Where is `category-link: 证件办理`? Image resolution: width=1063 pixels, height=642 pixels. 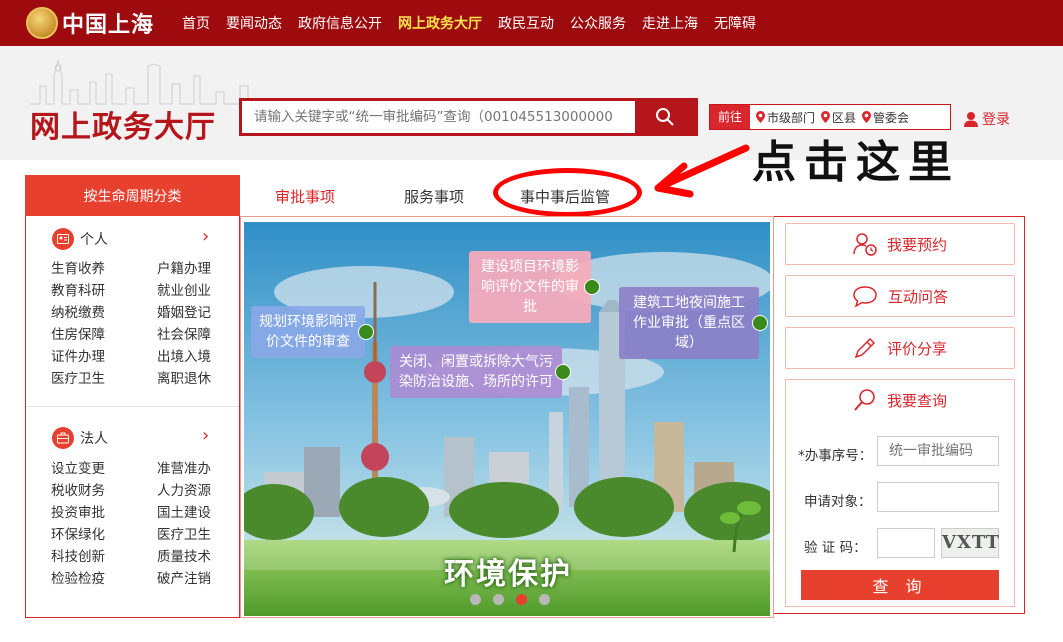
category-link: 证件办理 is located at coordinates (104, 357).